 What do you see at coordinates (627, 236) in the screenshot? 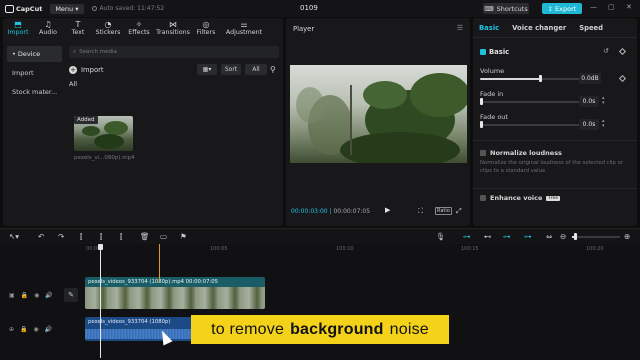
I see `zoom-in-icon: ⊕` at bounding box center [627, 236].